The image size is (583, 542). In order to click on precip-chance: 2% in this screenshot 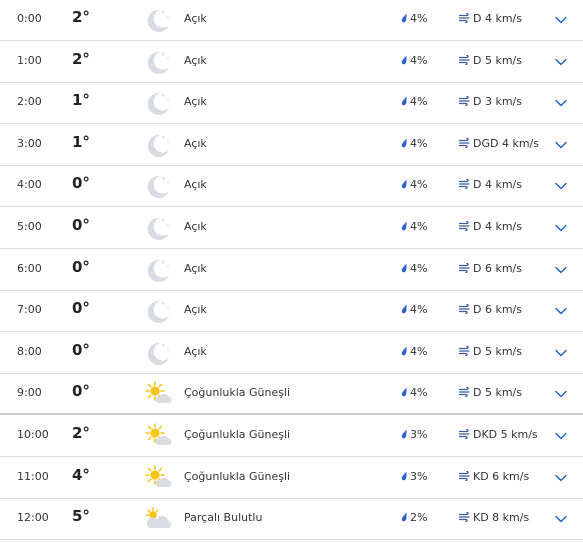, I will do `click(414, 518)`.